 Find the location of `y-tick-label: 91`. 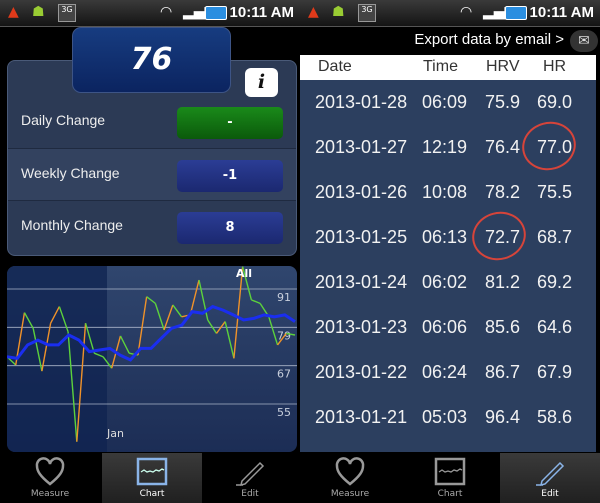

y-tick-label: 91 is located at coordinates (284, 297).